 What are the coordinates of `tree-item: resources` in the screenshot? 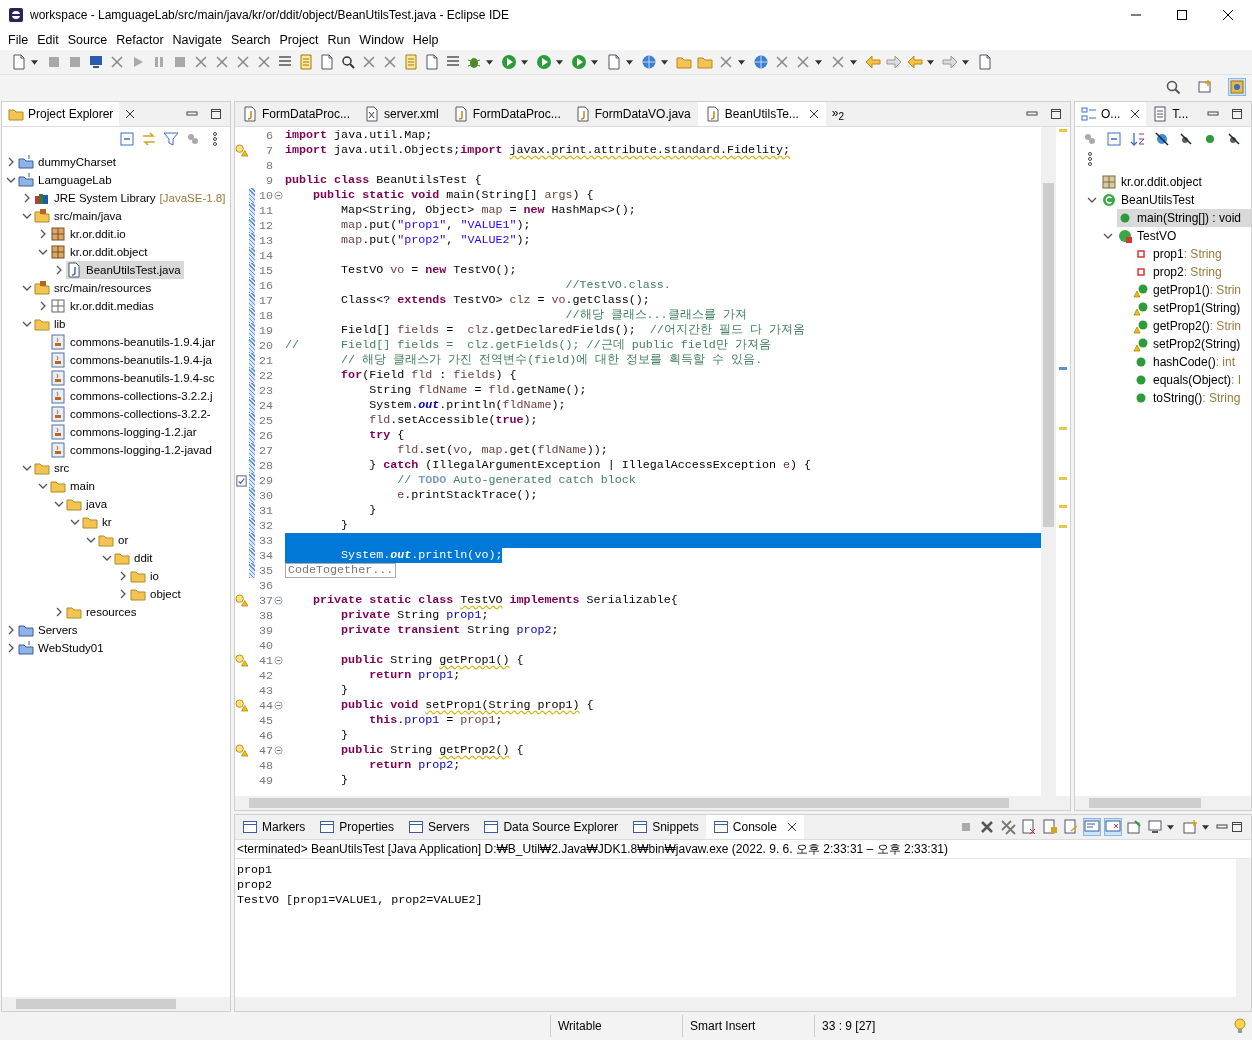 It's located at (103, 612).